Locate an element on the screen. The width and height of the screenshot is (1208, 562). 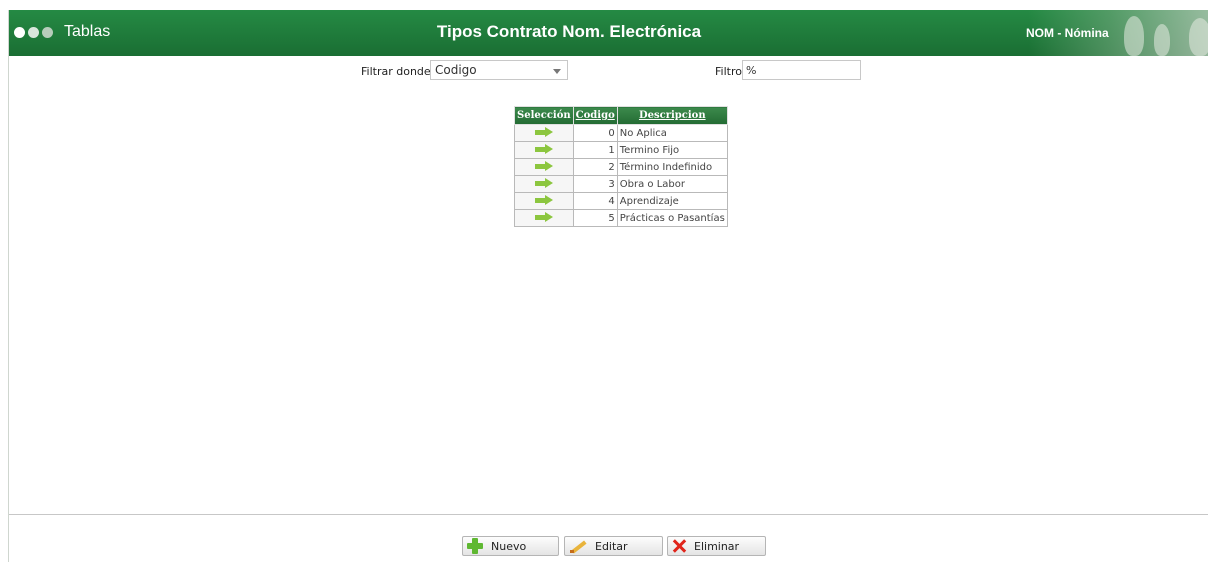
column-header-codigo: Codigo is located at coordinates (595, 115).